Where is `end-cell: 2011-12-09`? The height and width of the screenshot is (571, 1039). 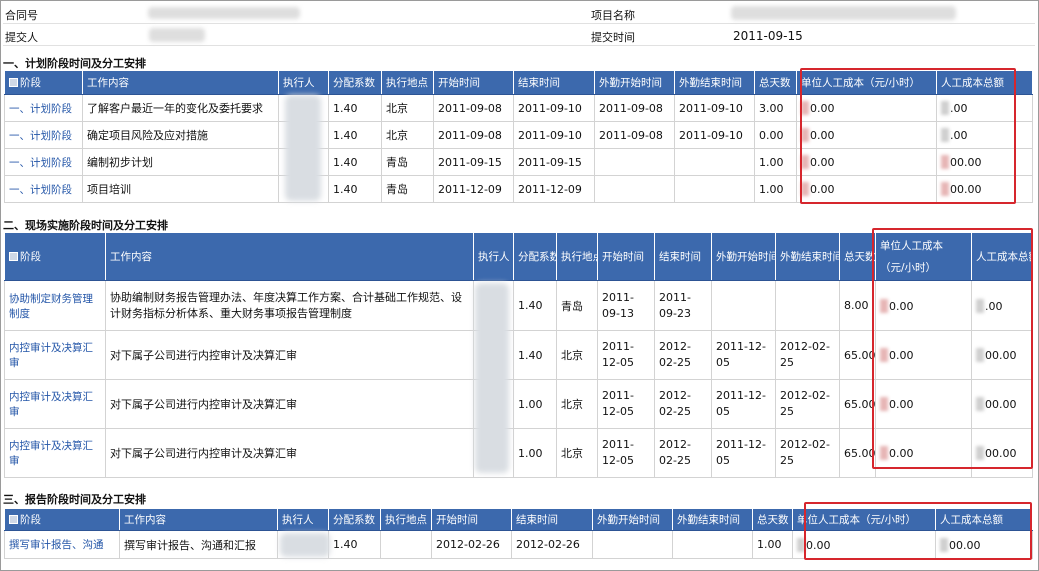
end-cell: 2011-12-09 is located at coordinates (554, 189).